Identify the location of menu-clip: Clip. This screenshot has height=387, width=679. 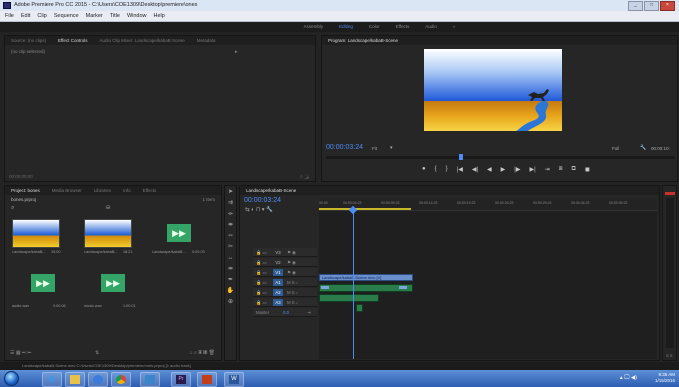
(41, 16).